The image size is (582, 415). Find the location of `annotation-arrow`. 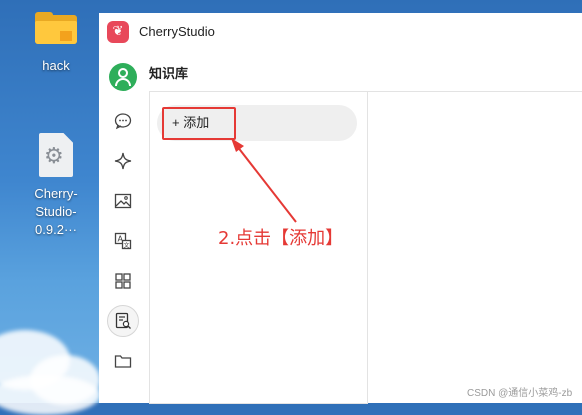

annotation-arrow is located at coordinates (264, 180).